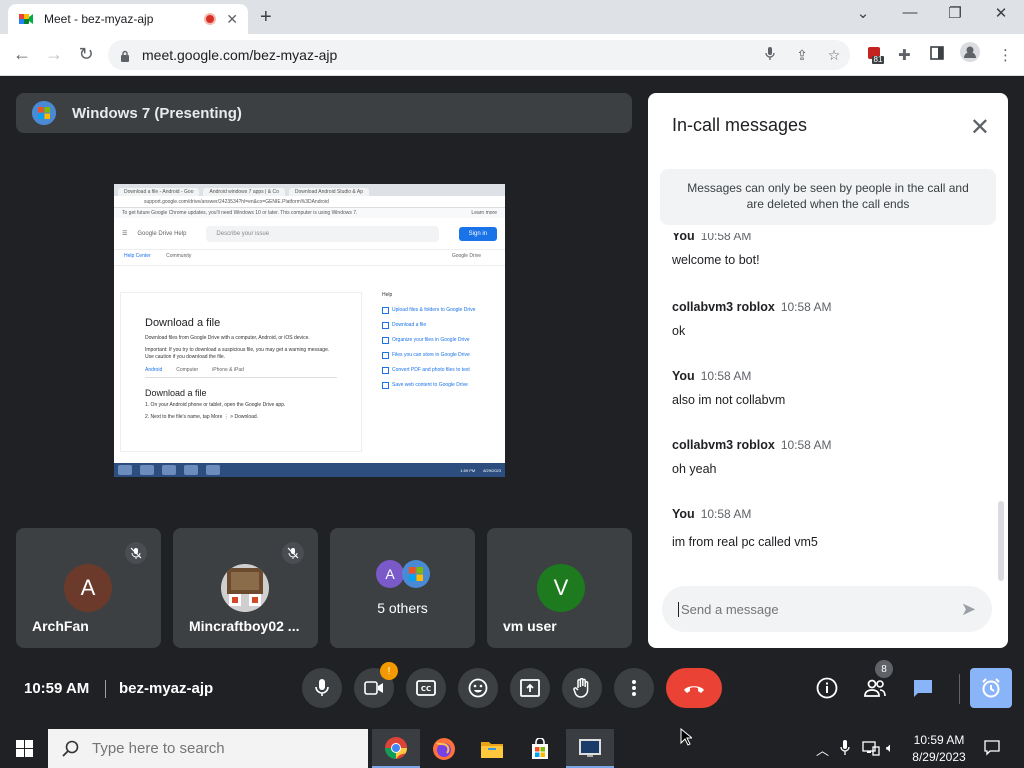 This screenshot has width=1024, height=768. Describe the element at coordinates (478, 688) in the screenshot. I see `reactions-button` at that location.